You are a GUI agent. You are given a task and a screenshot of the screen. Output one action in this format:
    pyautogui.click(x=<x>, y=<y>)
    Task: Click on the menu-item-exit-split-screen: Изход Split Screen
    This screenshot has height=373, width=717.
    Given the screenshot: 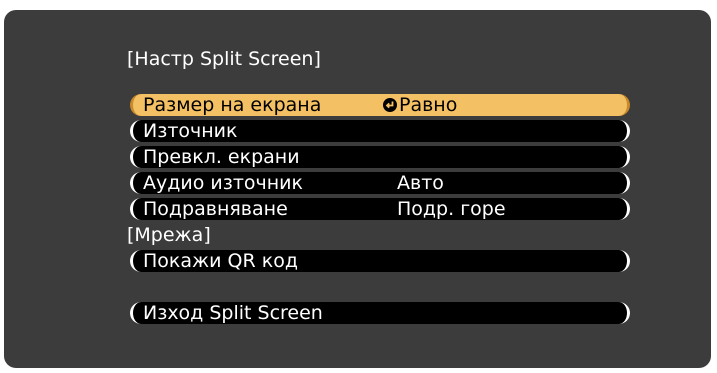 What is the action you would take?
    pyautogui.click(x=380, y=313)
    